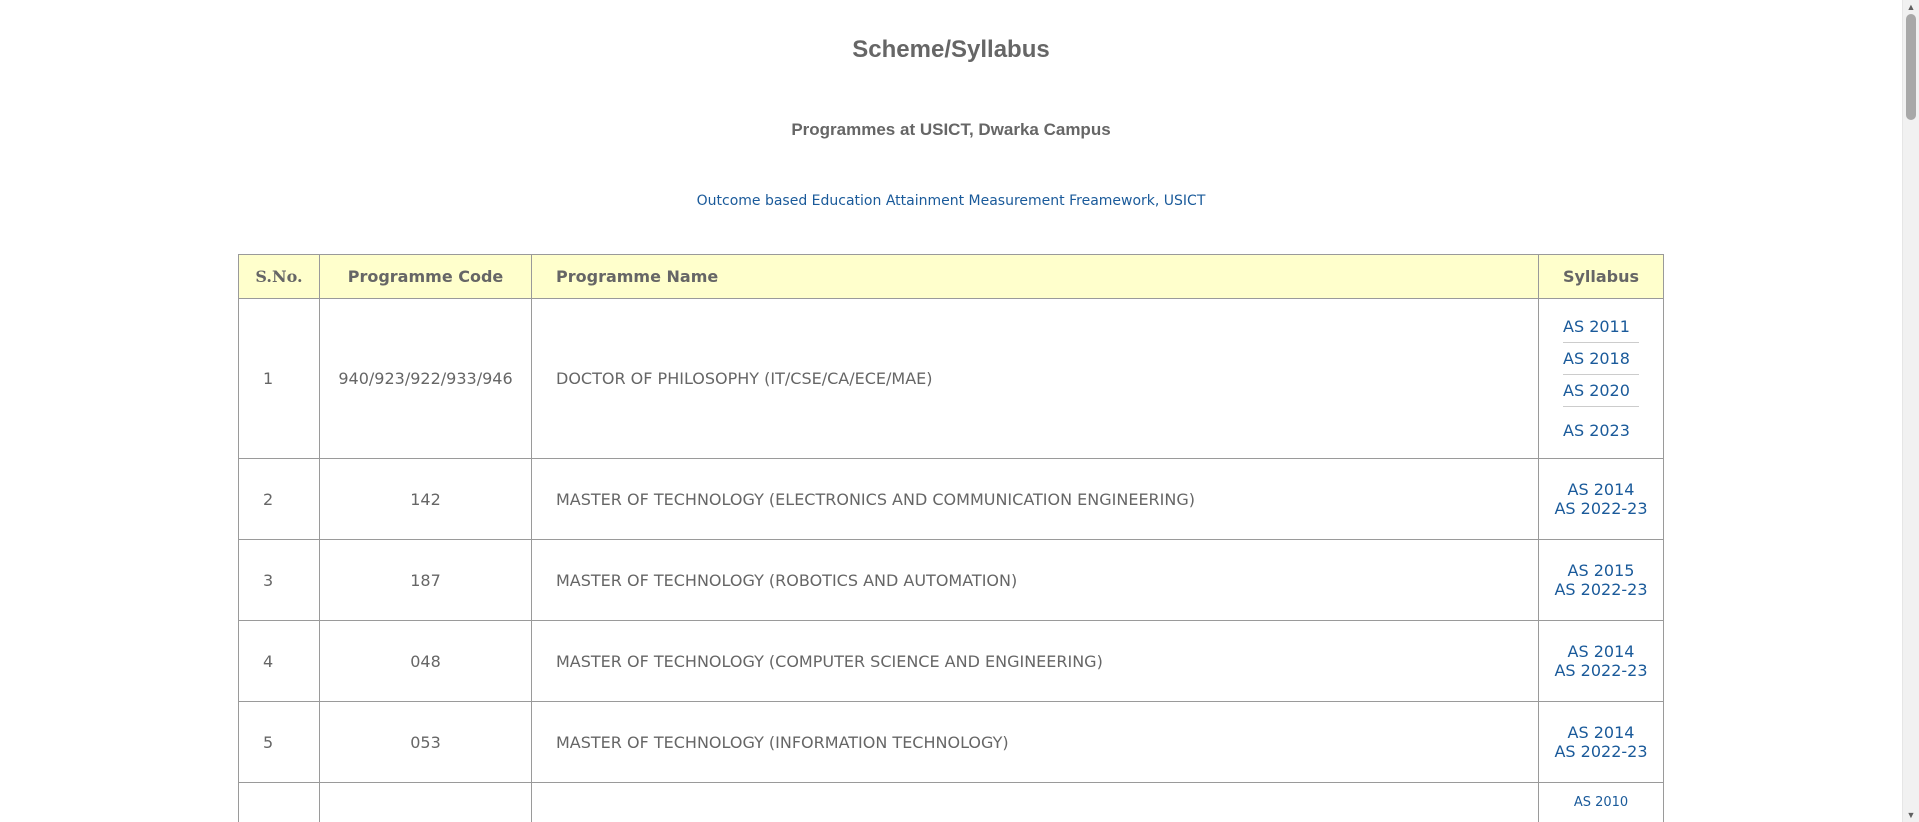  What do you see at coordinates (279, 499) in the screenshot?
I see `row-sno: 2` at bounding box center [279, 499].